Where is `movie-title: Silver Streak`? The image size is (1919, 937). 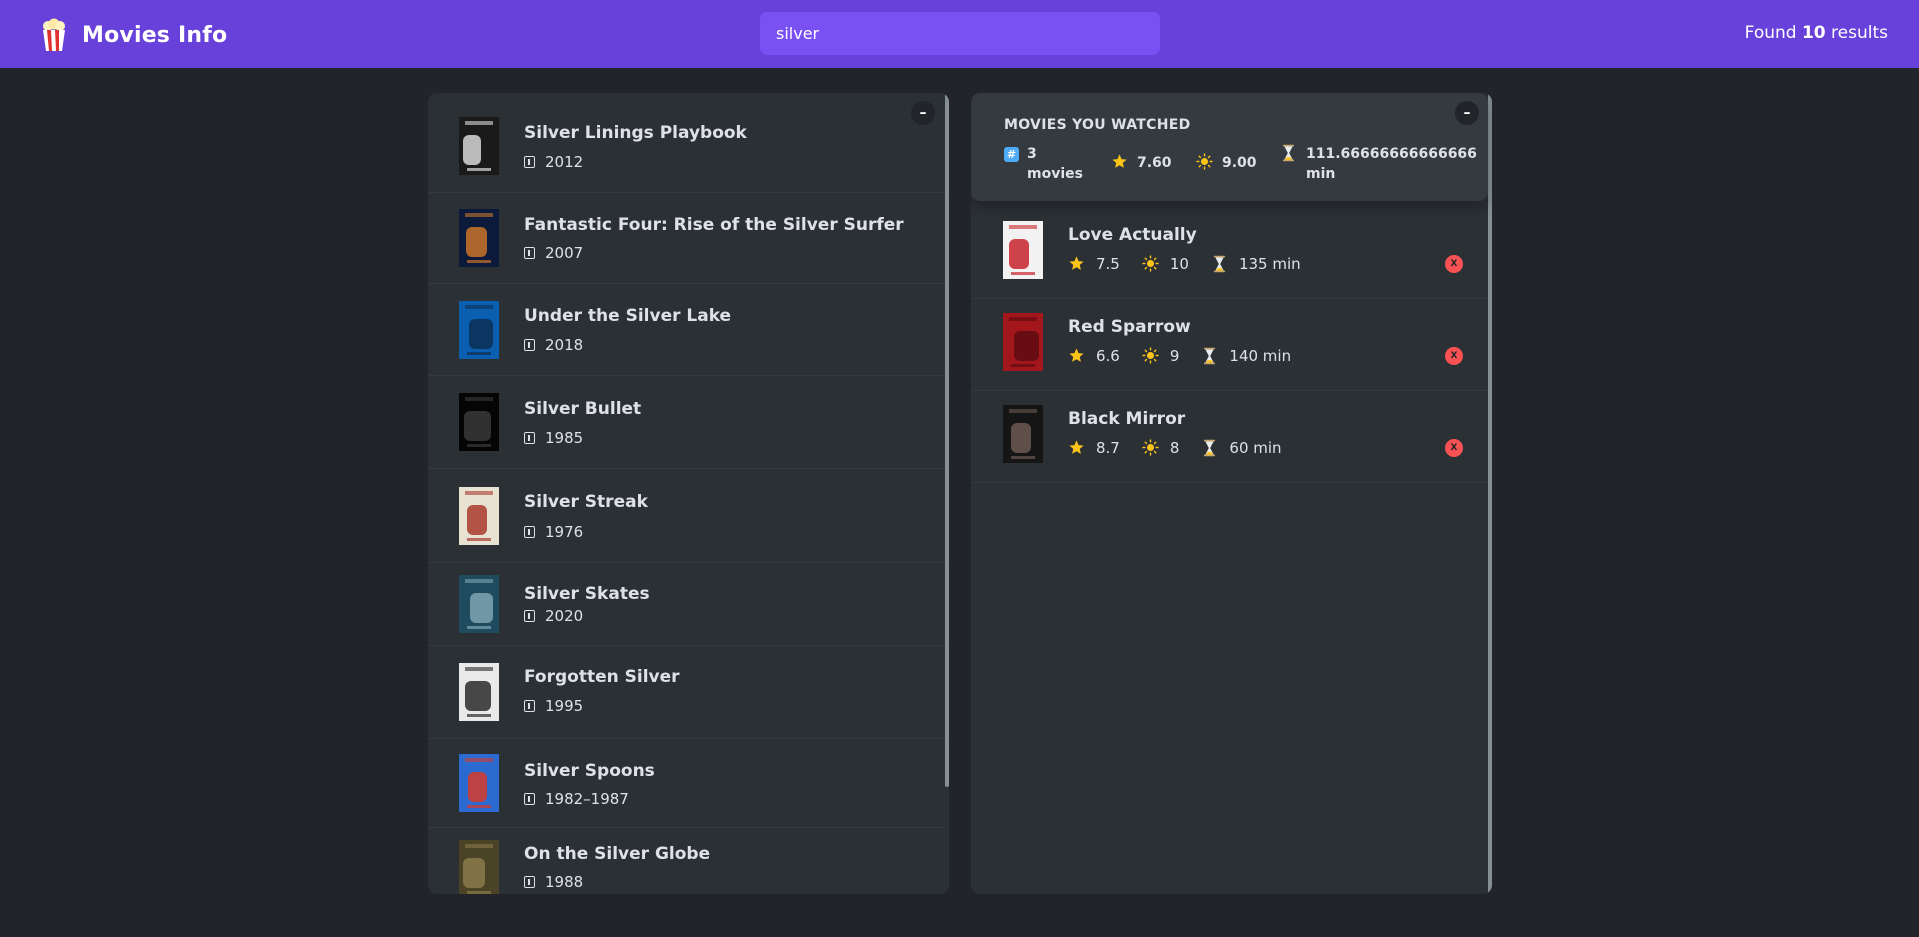
movie-title: Silver Streak is located at coordinates (586, 502).